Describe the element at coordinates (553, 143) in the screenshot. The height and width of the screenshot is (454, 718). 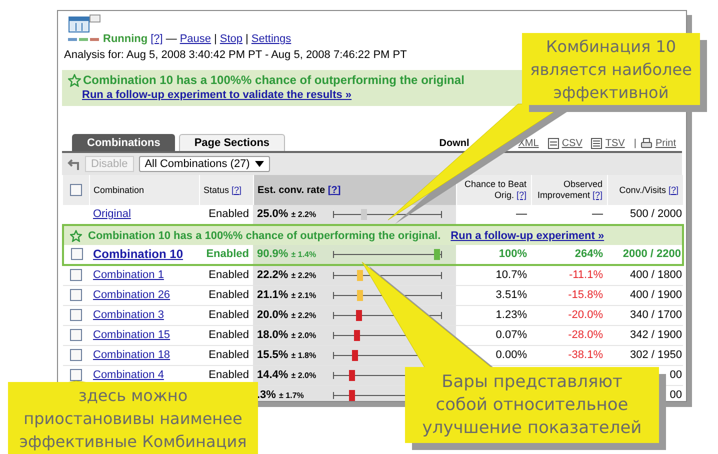
I see `spreadsheet-icon` at that location.